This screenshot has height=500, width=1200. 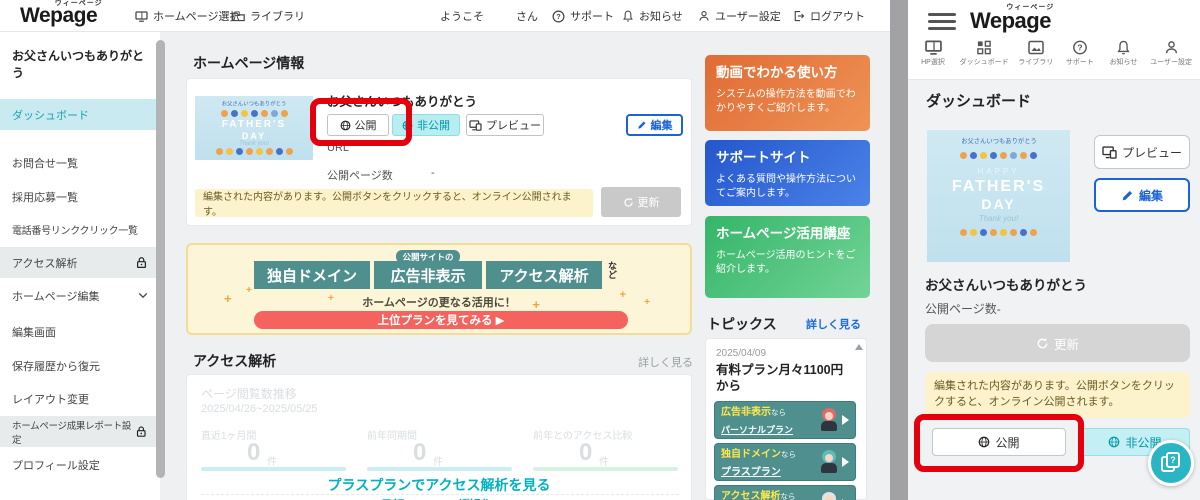 What do you see at coordinates (402, 102) in the screenshot?
I see `site-title: お父さんいつもありがとう` at bounding box center [402, 102].